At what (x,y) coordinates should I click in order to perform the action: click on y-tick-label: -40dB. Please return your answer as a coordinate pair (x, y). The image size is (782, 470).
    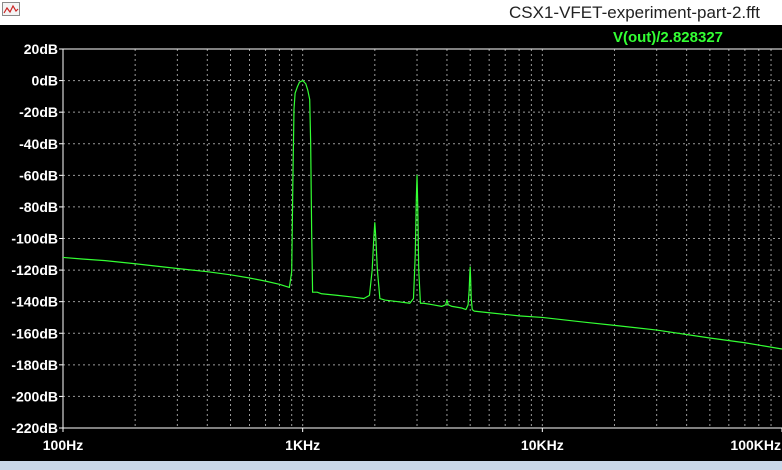
    Looking at the image, I should click on (38, 144).